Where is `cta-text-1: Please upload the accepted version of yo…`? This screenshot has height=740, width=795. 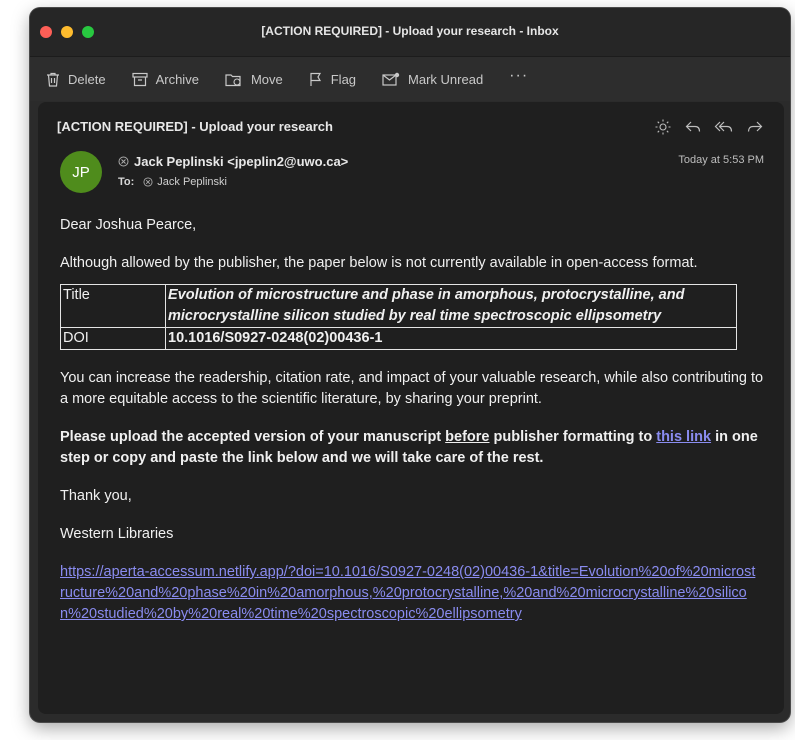 cta-text-1: Please upload the accepted version of yo… is located at coordinates (253, 437).